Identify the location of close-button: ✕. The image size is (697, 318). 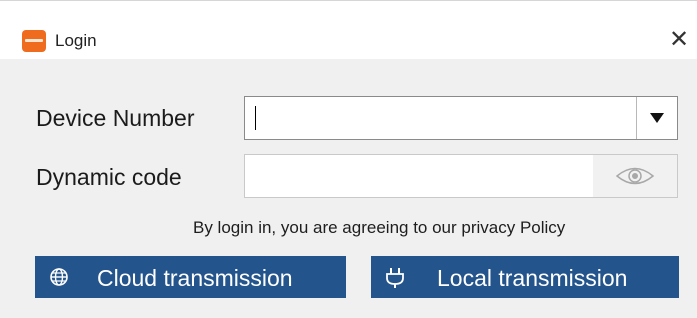
(679, 40).